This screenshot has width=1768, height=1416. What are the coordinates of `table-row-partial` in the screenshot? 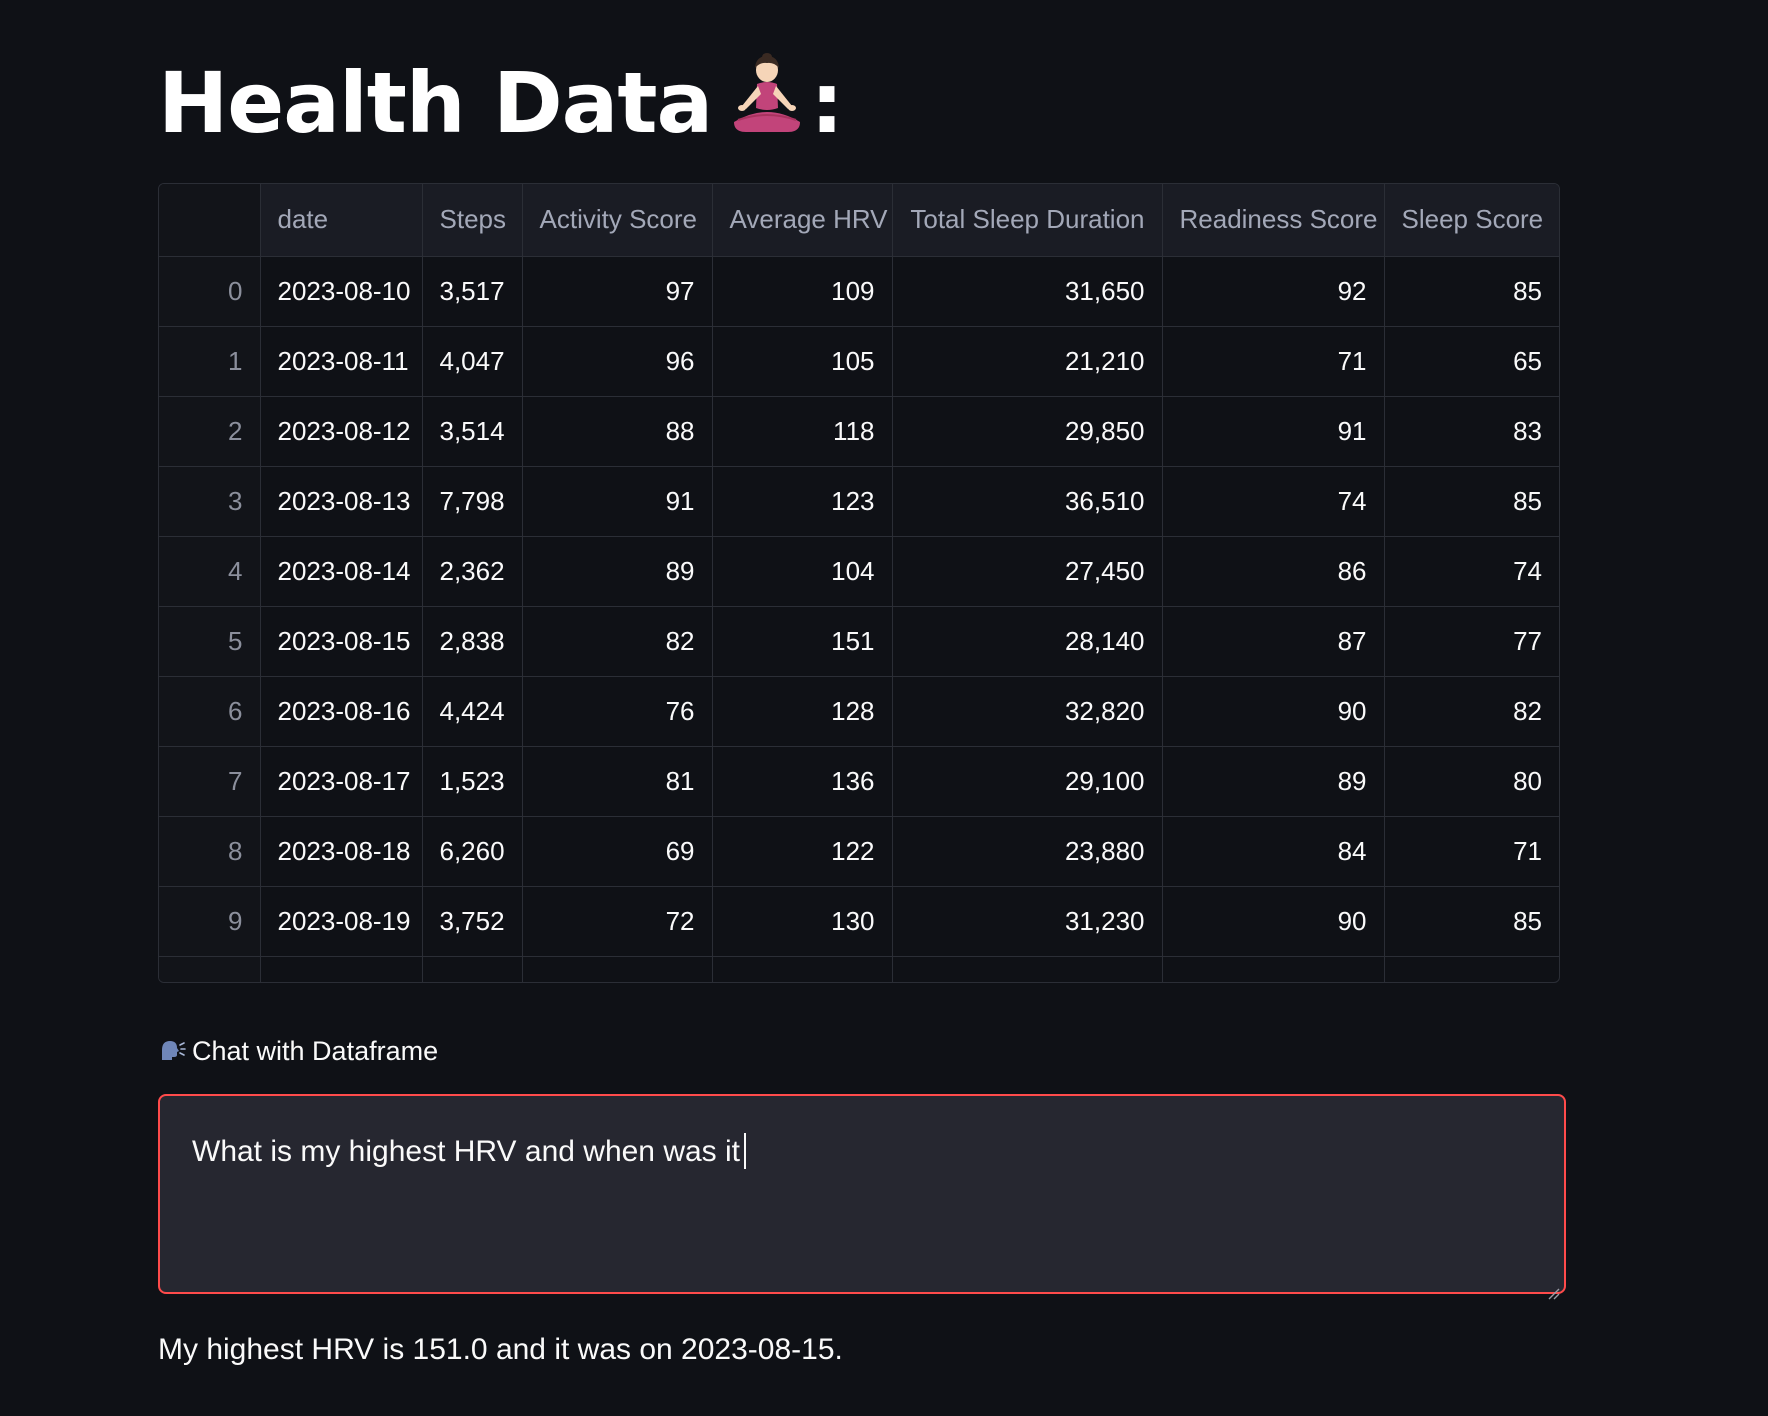 It's located at (859, 969).